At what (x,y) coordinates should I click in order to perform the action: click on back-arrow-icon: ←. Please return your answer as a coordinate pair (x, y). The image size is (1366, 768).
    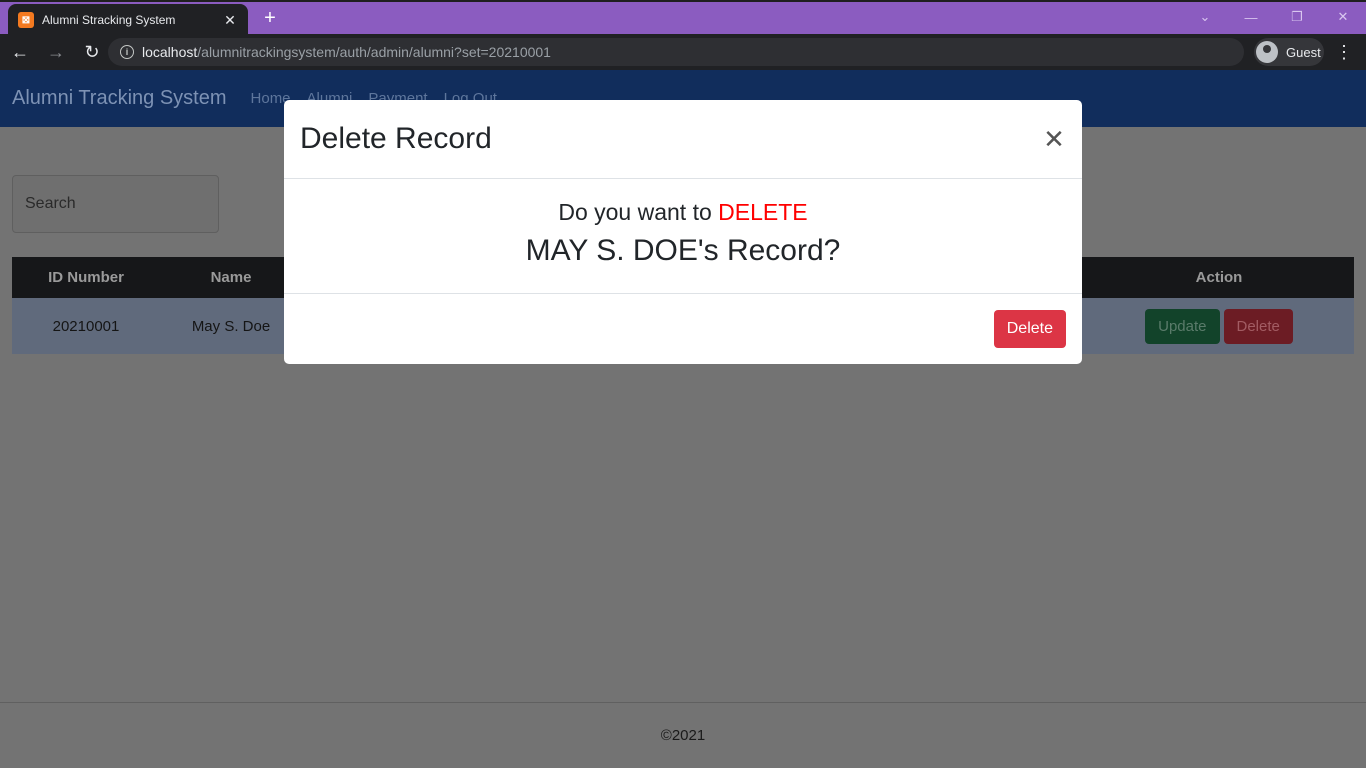
    Looking at the image, I should click on (20, 52).